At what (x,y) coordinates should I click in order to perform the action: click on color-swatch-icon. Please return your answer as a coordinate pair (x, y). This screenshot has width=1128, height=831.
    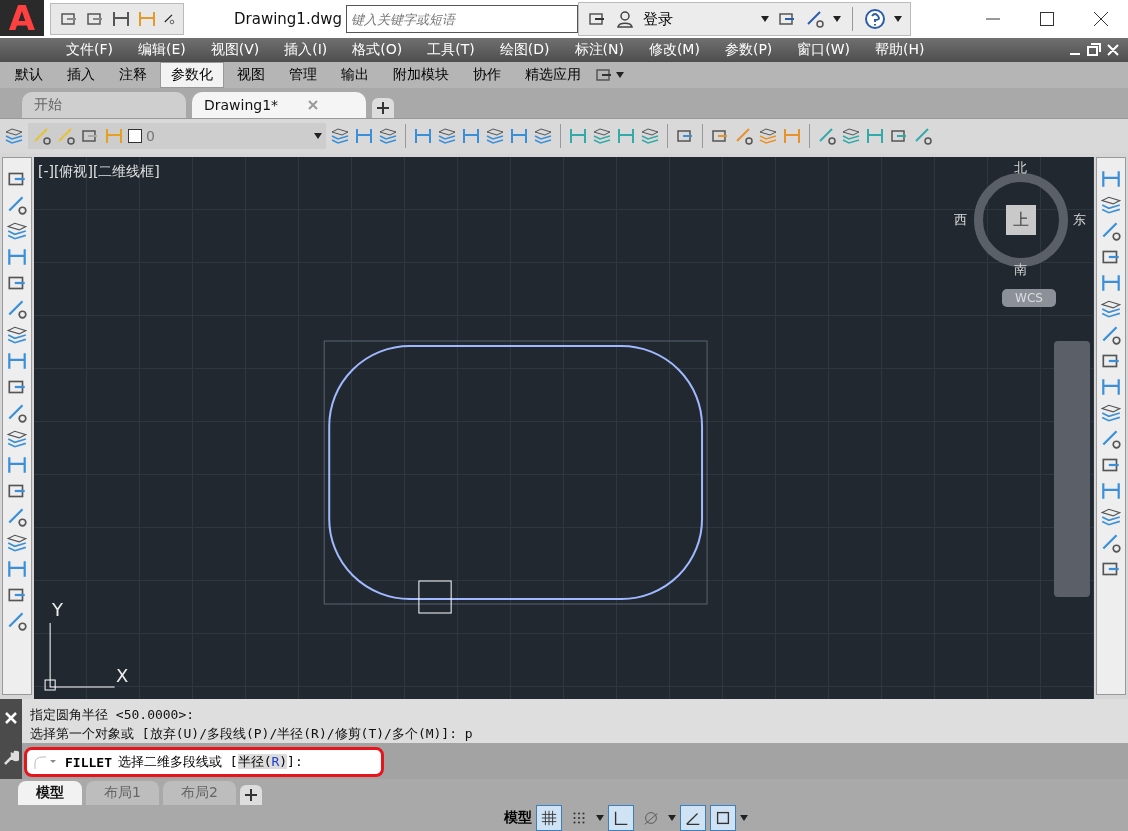
    Looking at the image, I should click on (135, 136).